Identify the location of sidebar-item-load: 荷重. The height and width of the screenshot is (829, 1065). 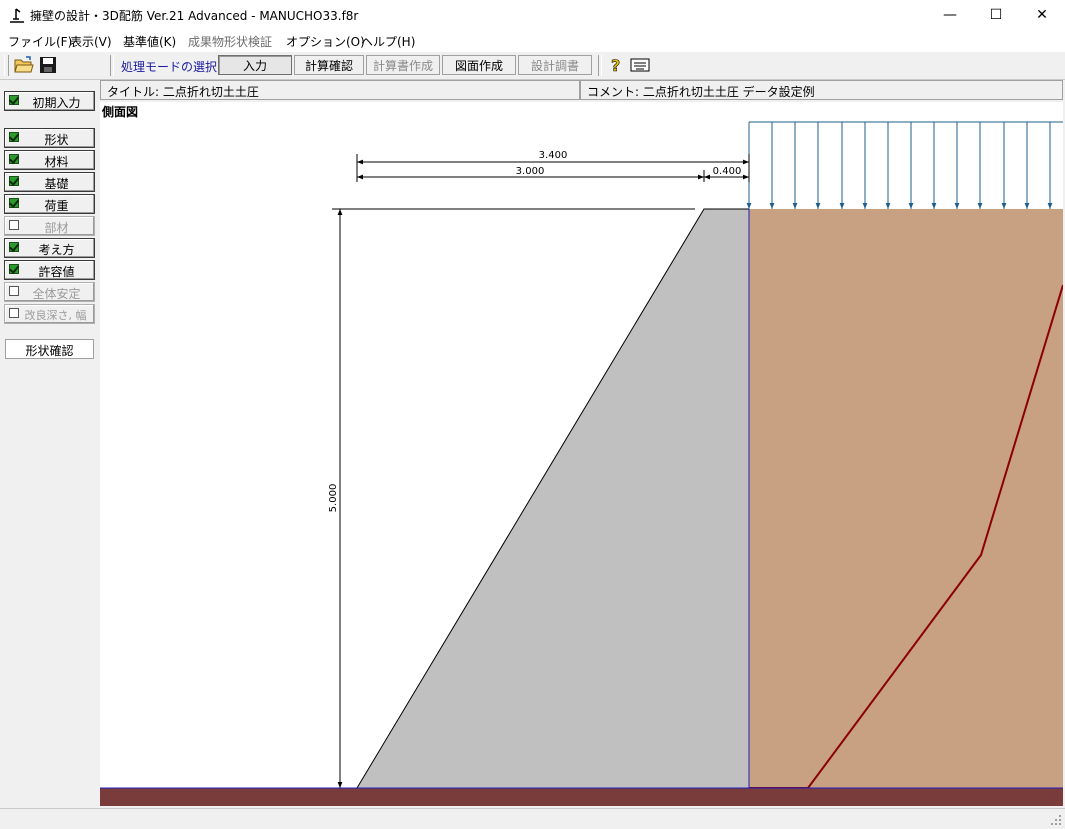
(49, 204).